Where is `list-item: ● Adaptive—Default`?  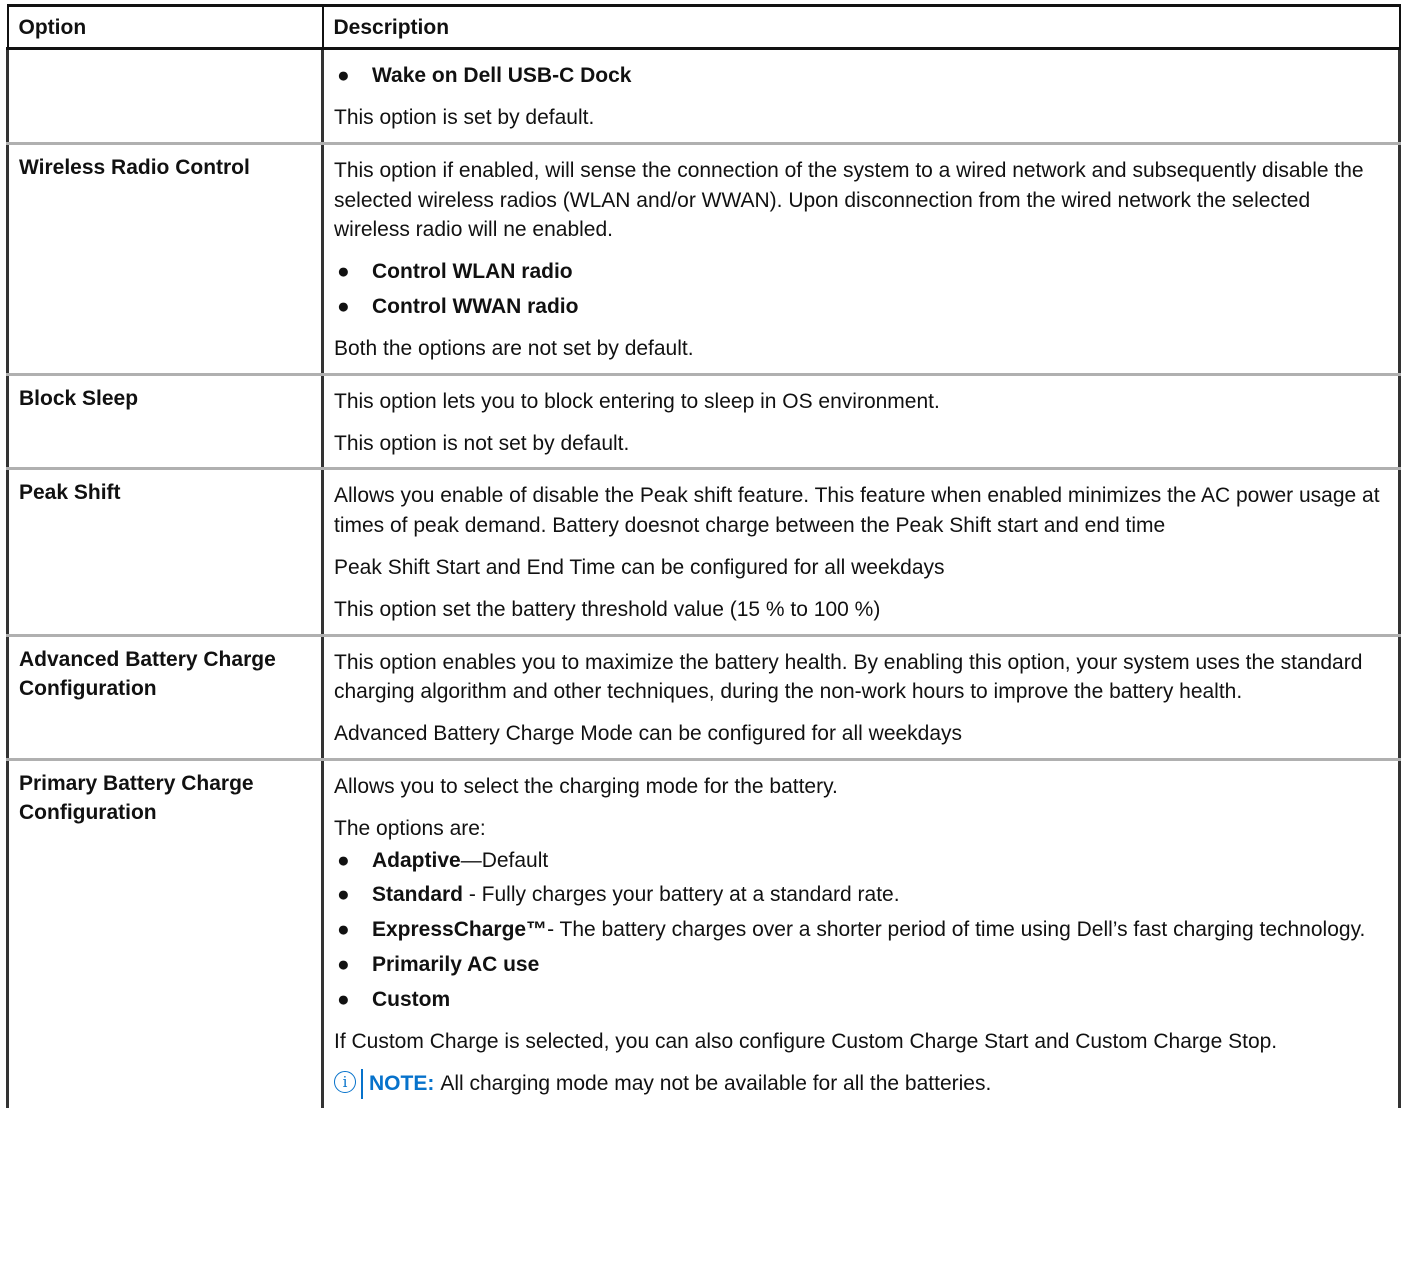
list-item: ● Adaptive—Default is located at coordinates (861, 861).